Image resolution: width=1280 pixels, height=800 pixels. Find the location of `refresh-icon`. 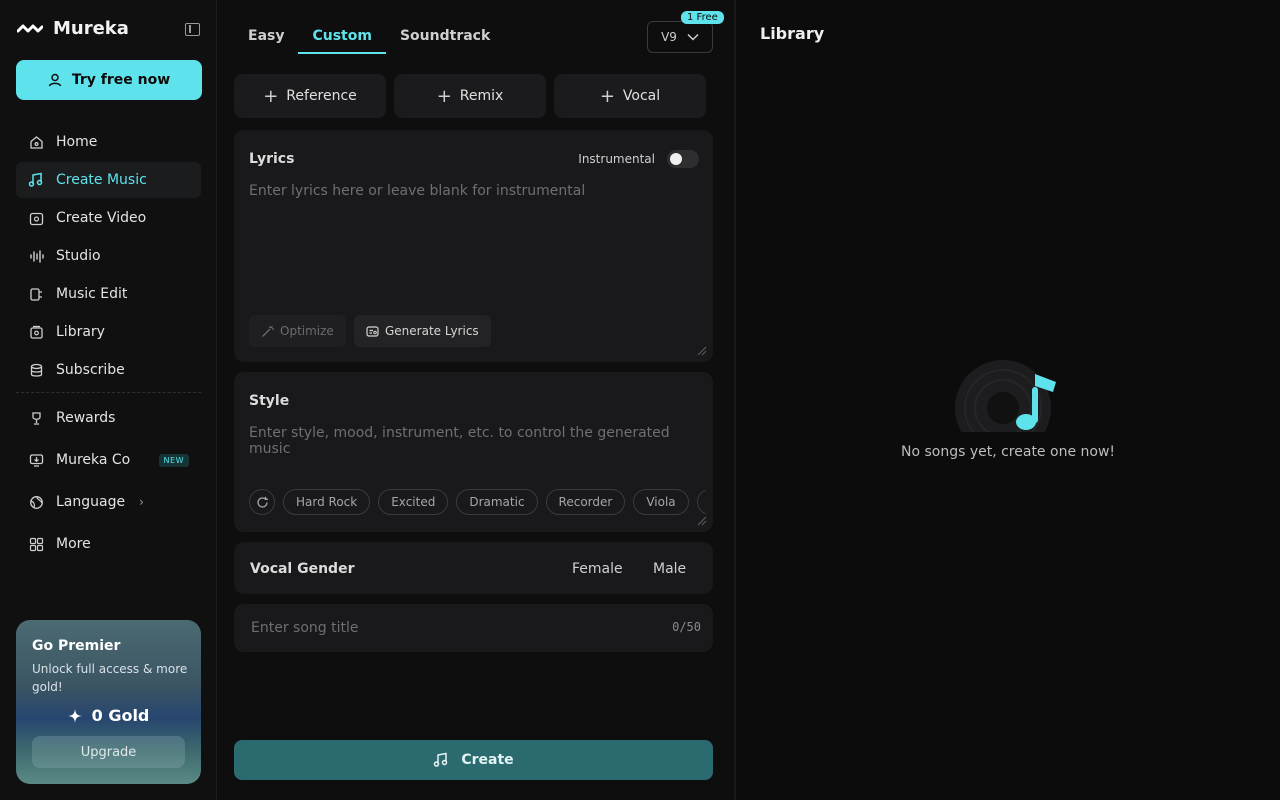

refresh-icon is located at coordinates (262, 502).